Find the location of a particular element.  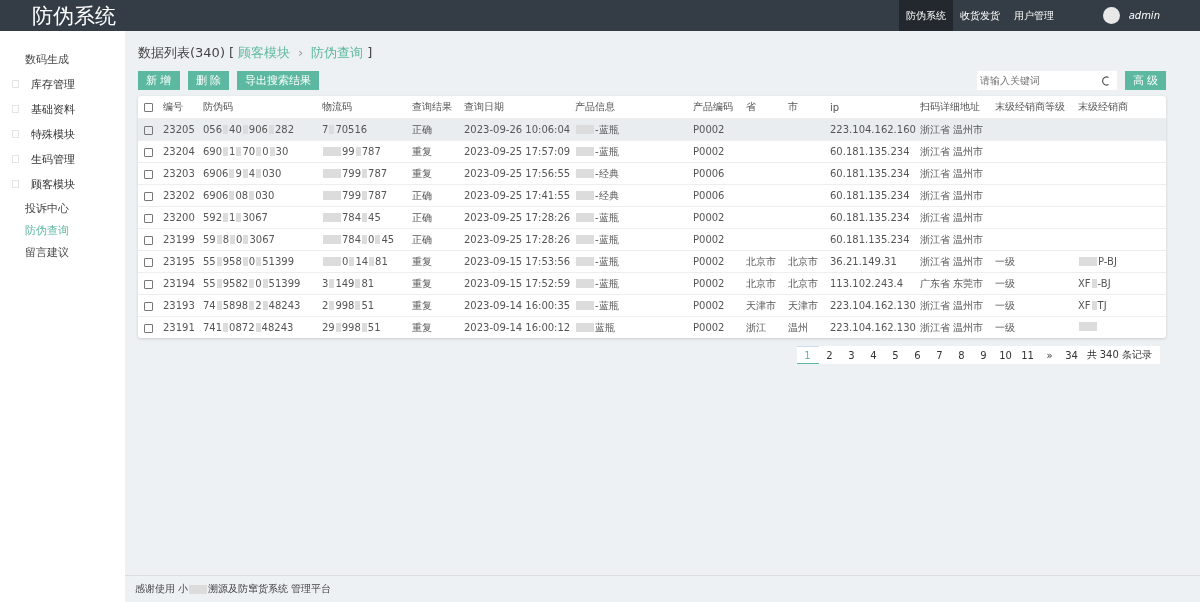

sidebar-item: 留言建议 is located at coordinates (47, 252).